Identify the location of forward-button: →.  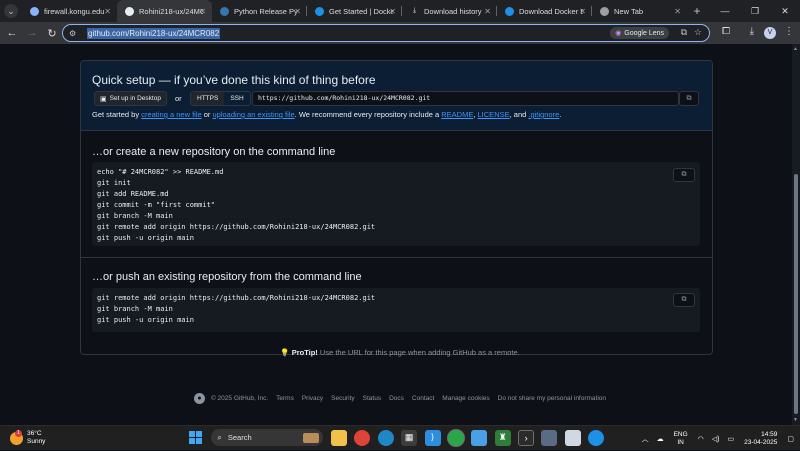
(32, 33).